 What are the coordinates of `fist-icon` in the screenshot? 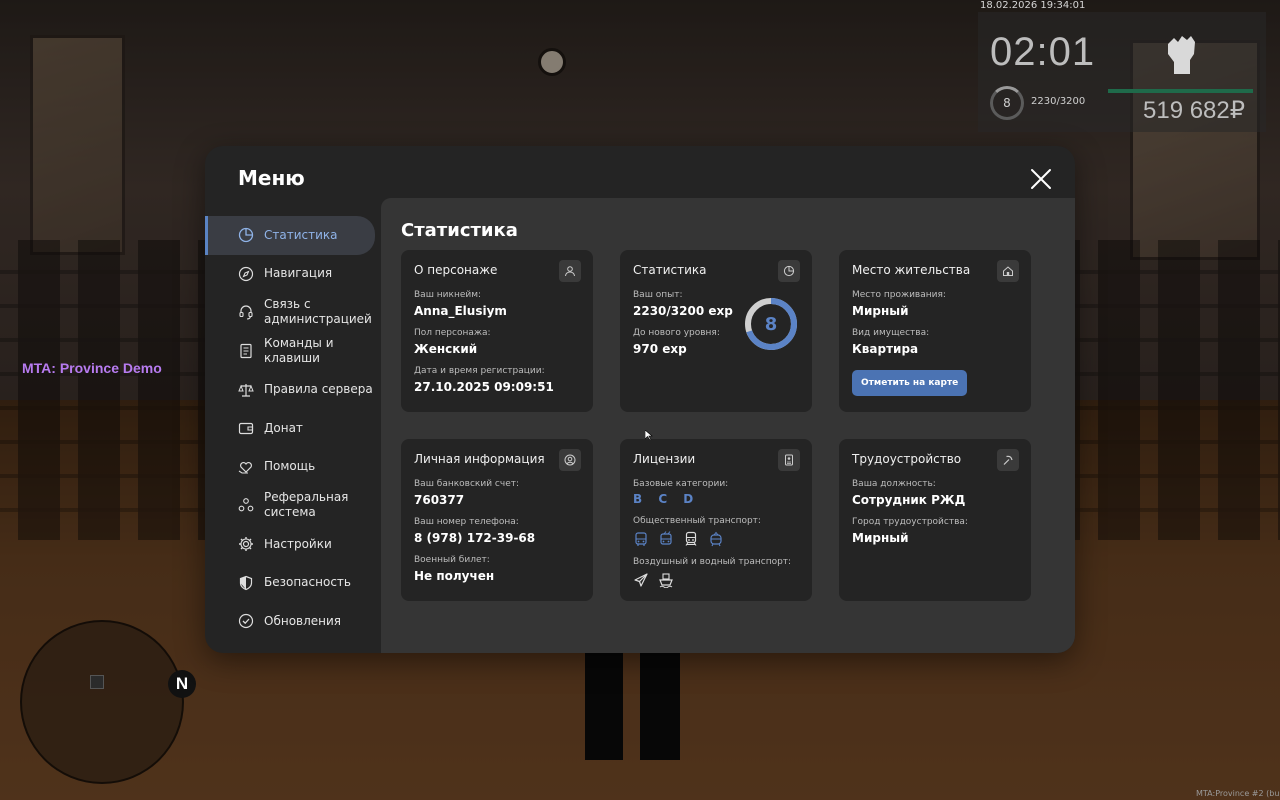 It's located at (1181, 55).